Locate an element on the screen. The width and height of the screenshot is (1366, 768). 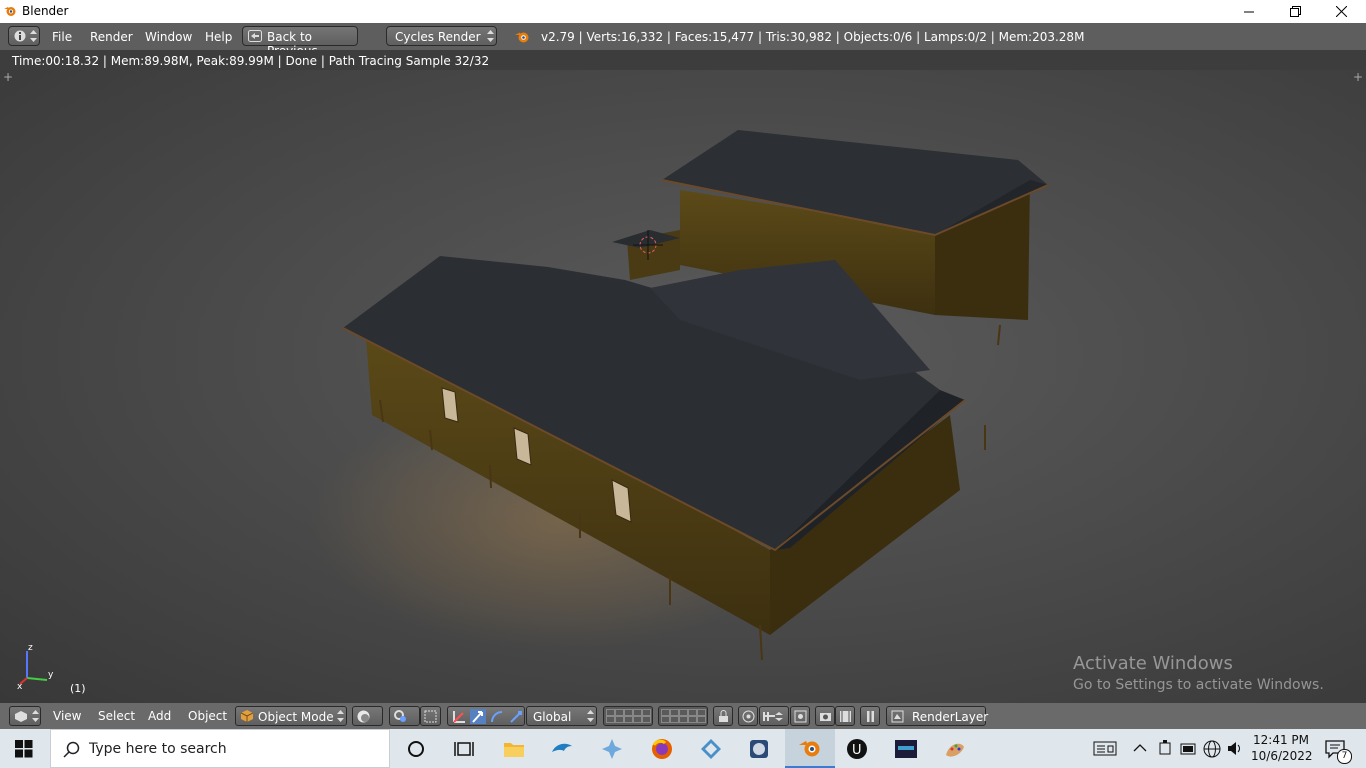
orientation-dropdown: Global is located at coordinates (561, 716).